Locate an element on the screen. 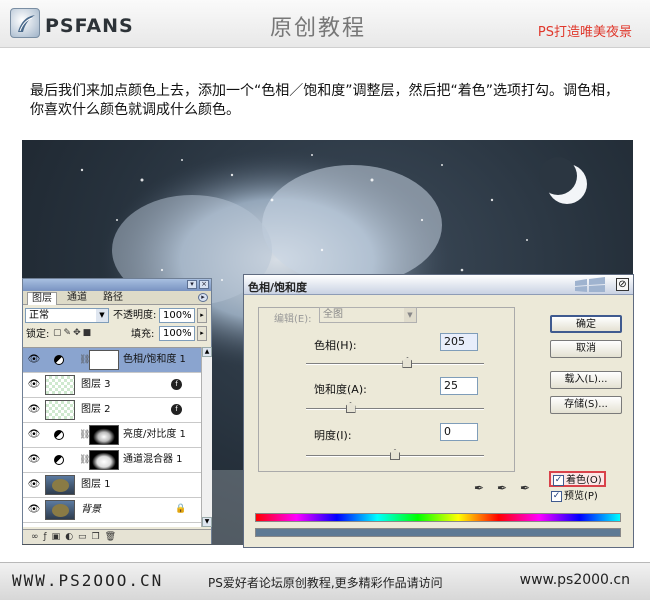 Image resolution: width=650 pixels, height=600 pixels. eyedropper-minus-icon: ✒ is located at coordinates (527, 489).